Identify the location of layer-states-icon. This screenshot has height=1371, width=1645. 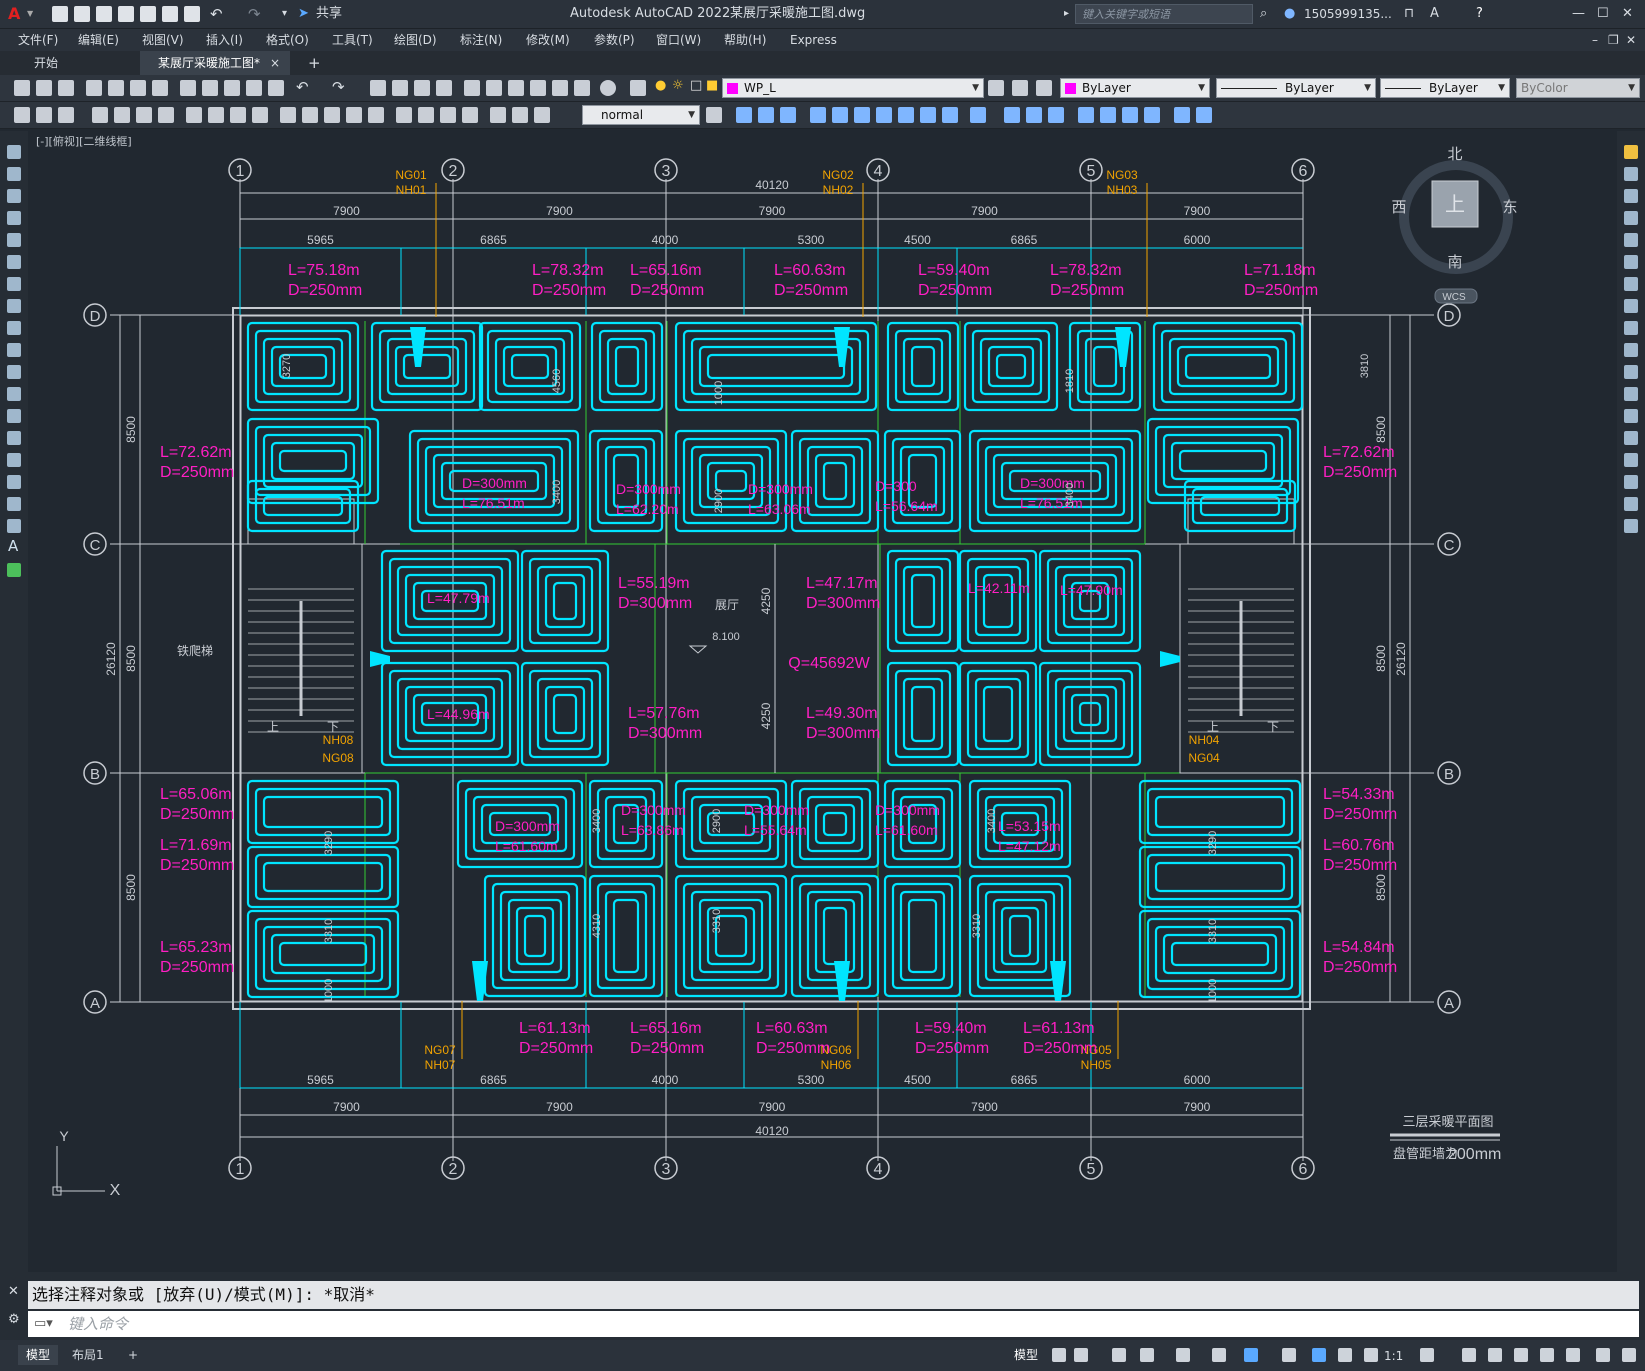
(1044, 88).